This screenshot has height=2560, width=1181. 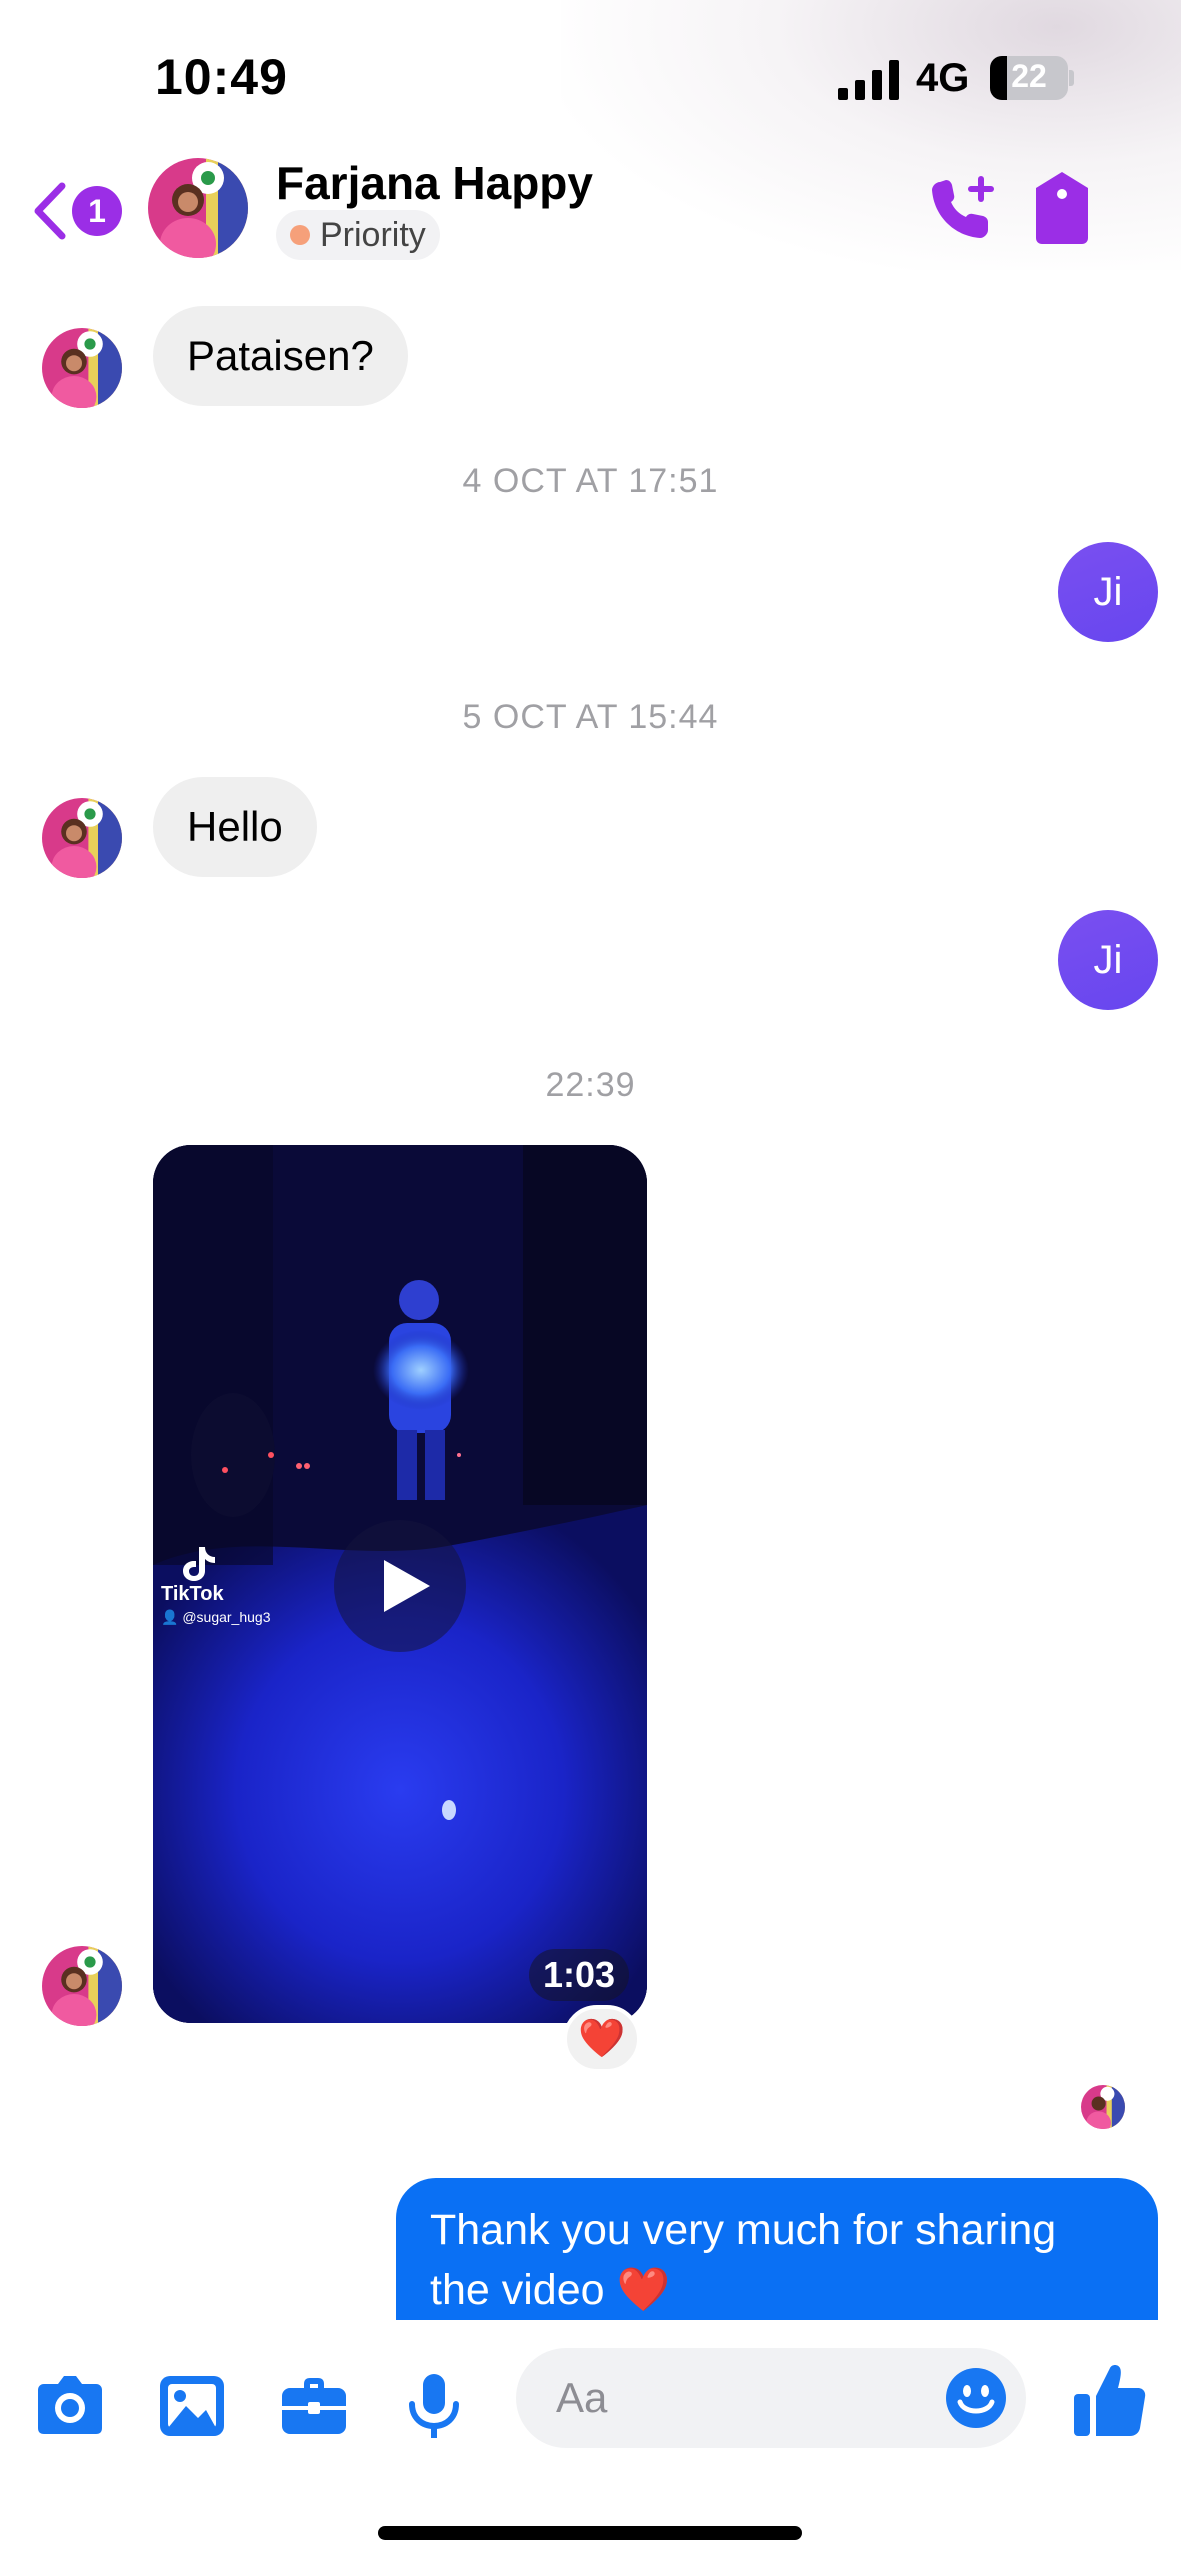 I want to click on status-time: 10:49, so click(x=221, y=77).